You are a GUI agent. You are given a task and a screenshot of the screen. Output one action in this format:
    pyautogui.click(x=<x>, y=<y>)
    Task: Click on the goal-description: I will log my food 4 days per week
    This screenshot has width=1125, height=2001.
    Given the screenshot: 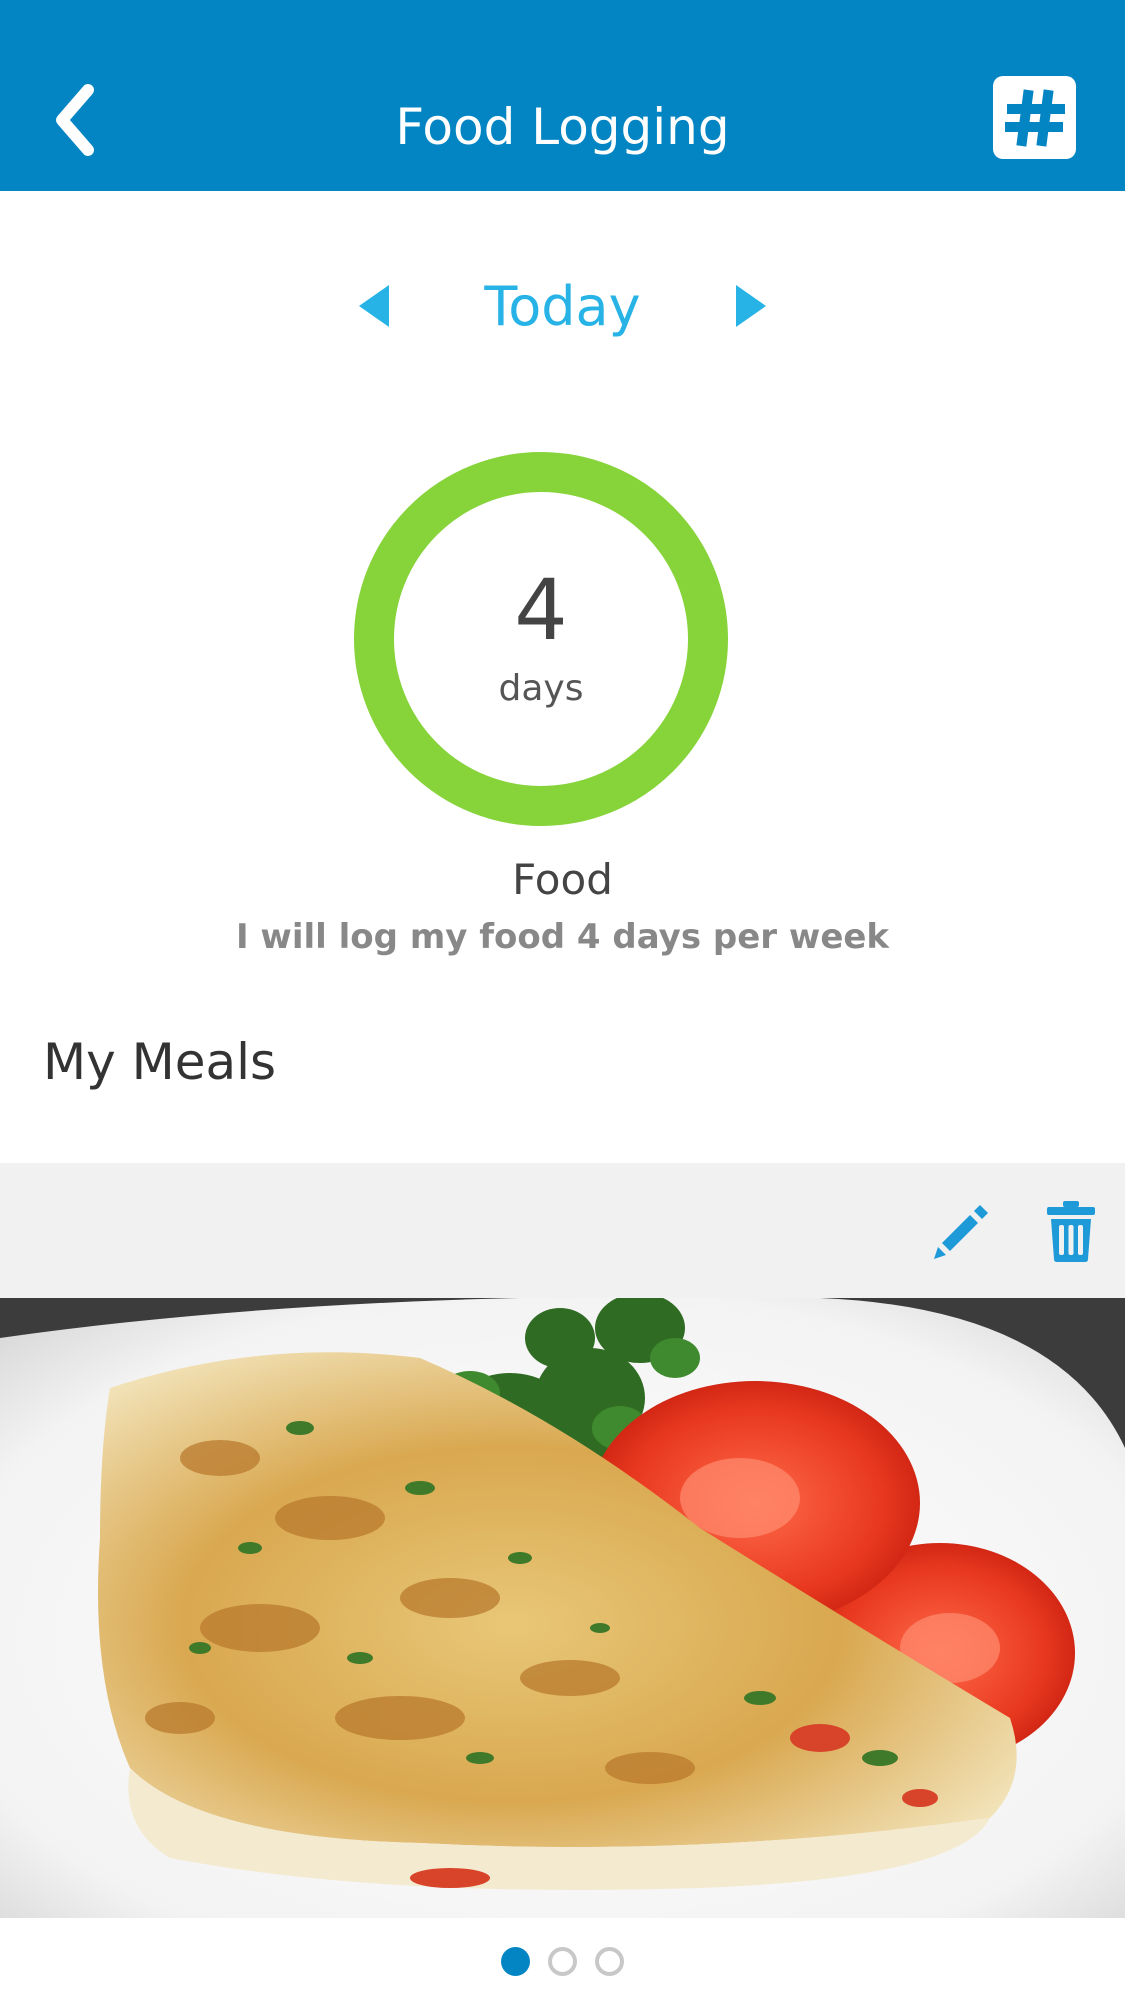 What is the action you would take?
    pyautogui.click(x=562, y=937)
    